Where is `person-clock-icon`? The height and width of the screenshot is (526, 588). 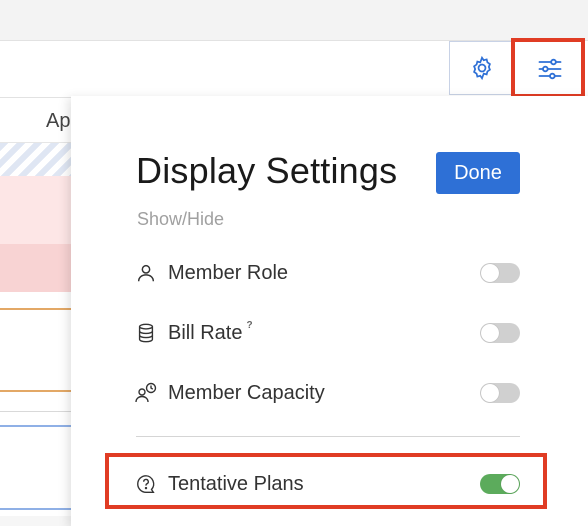
person-clock-icon is located at coordinates (146, 393).